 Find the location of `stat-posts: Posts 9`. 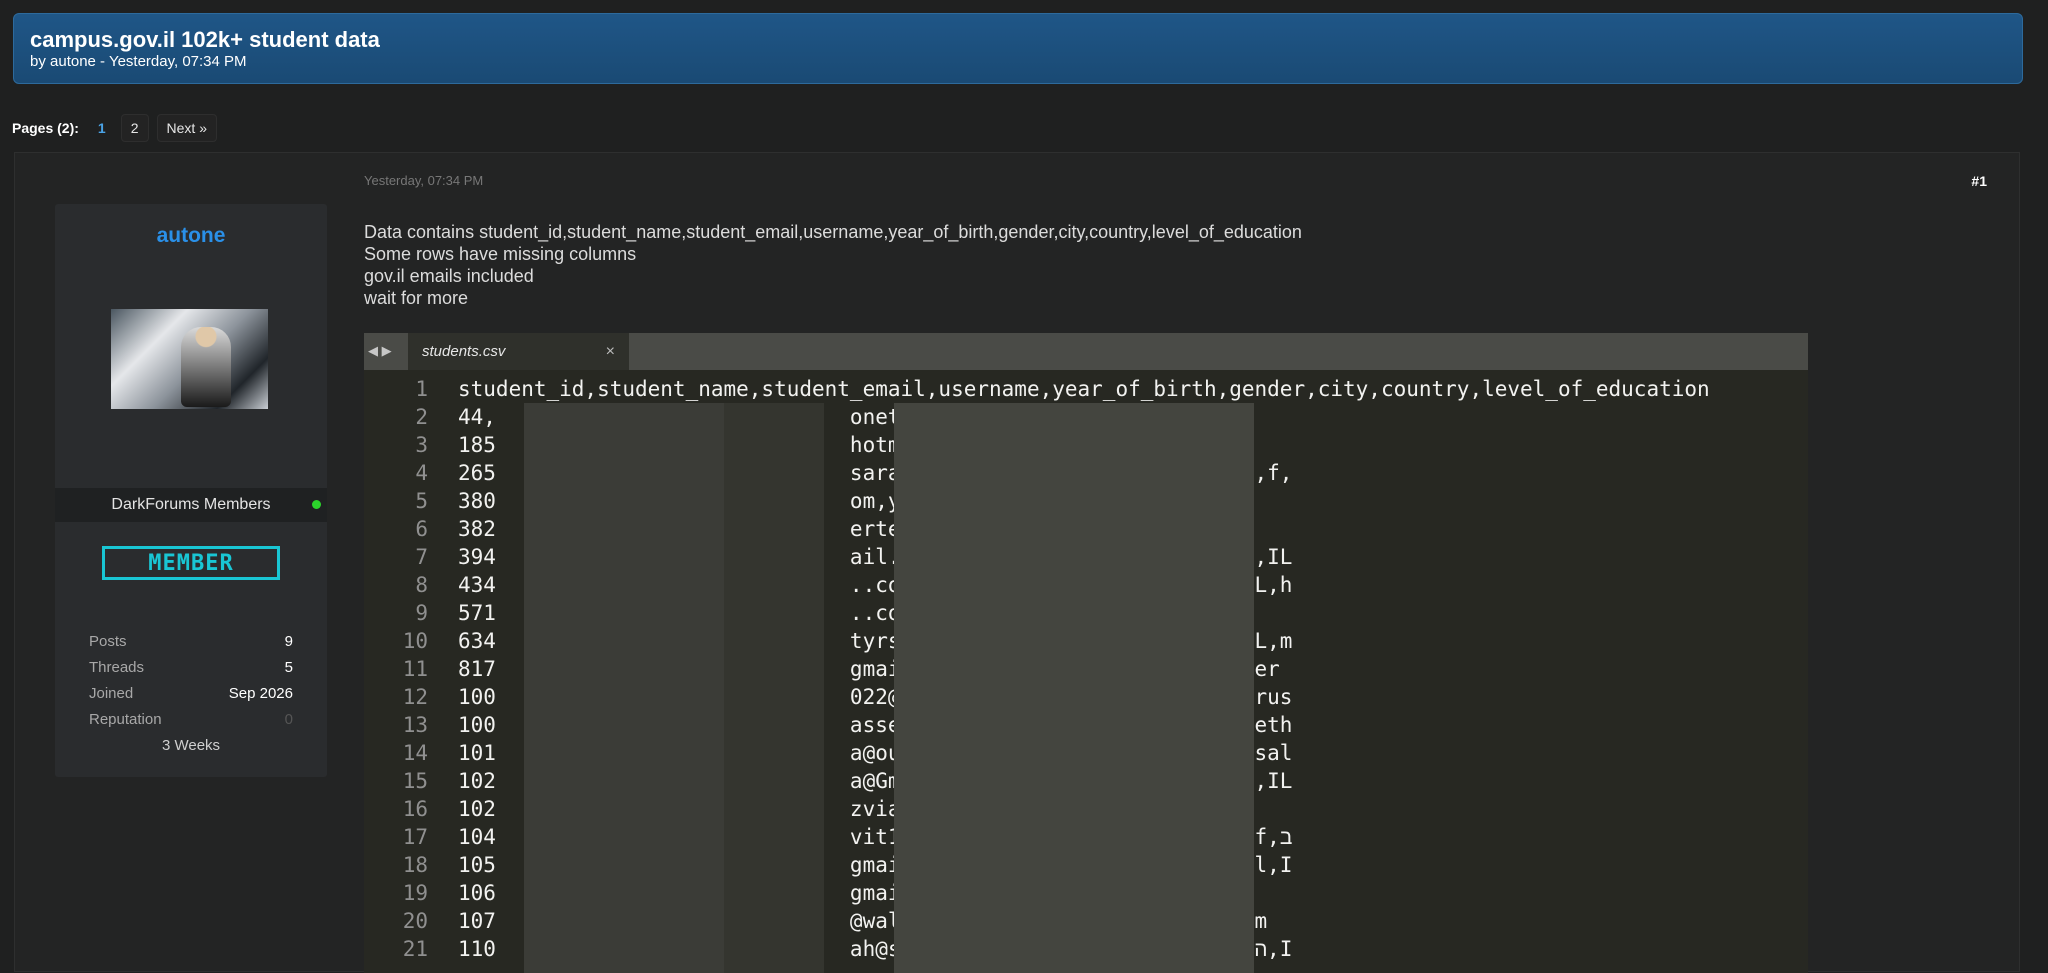

stat-posts: Posts 9 is located at coordinates (191, 642).